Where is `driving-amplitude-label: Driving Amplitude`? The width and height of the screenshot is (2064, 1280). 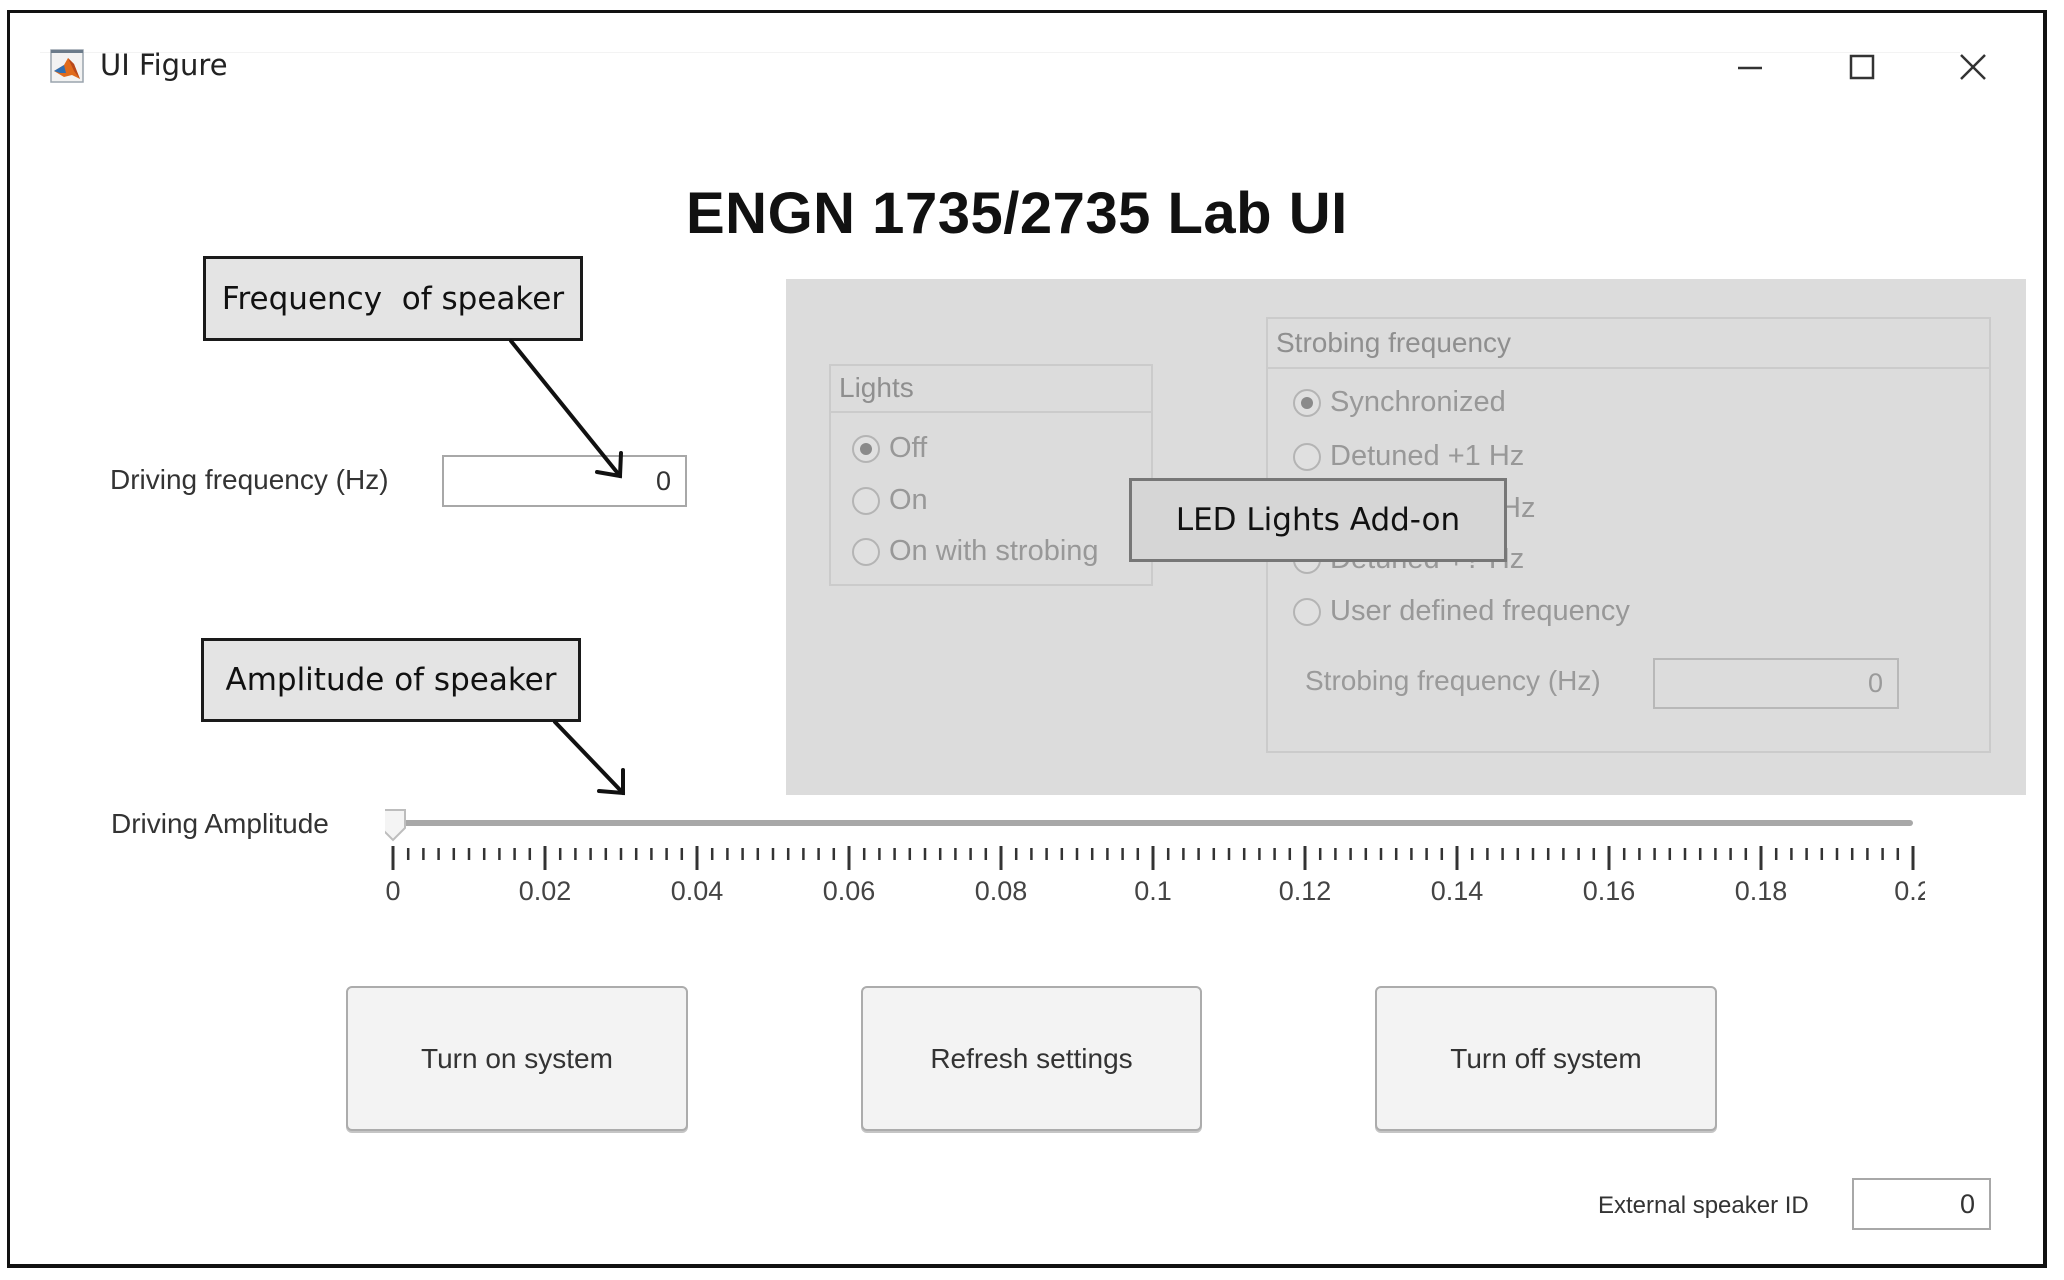
driving-amplitude-label: Driving Amplitude is located at coordinates (220, 823).